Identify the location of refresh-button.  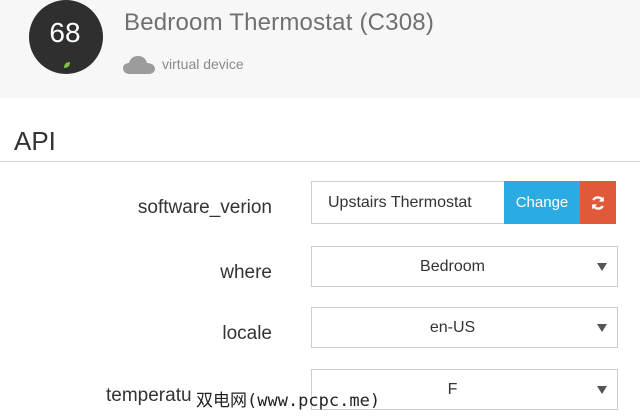
(598, 202).